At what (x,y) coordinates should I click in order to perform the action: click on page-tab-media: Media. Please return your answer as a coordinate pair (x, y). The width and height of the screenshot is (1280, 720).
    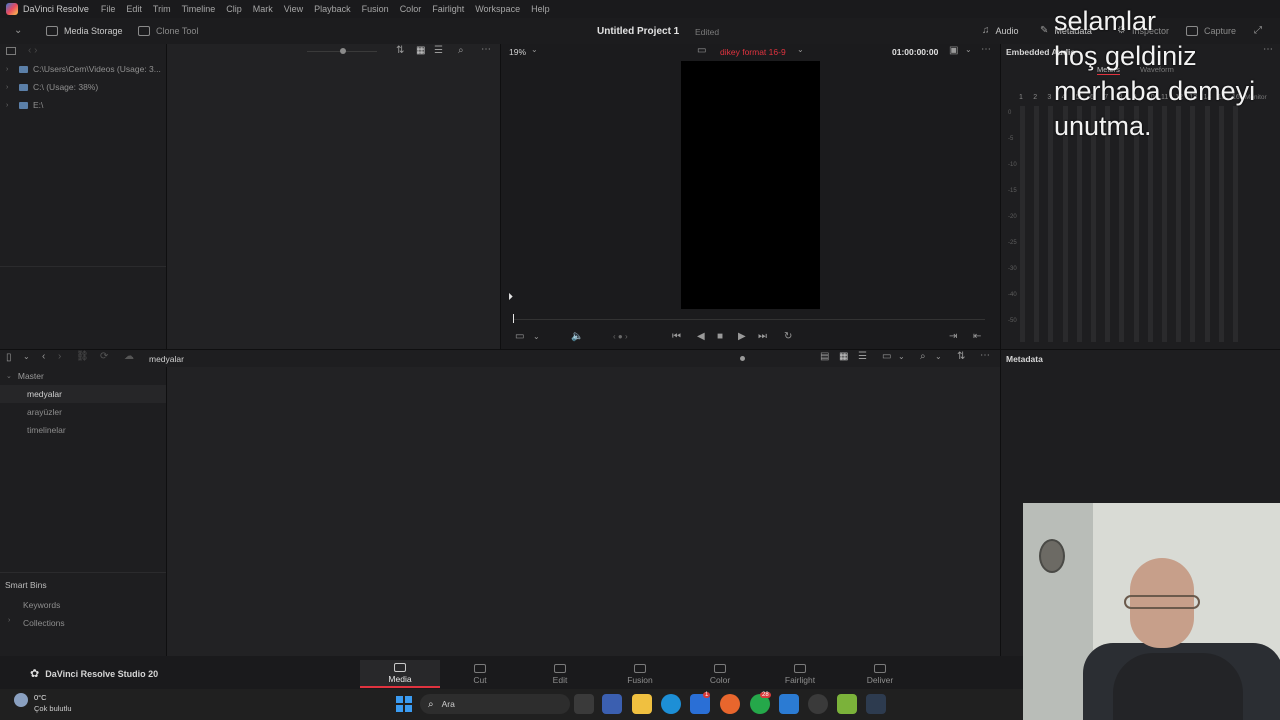
    Looking at the image, I should click on (400, 674).